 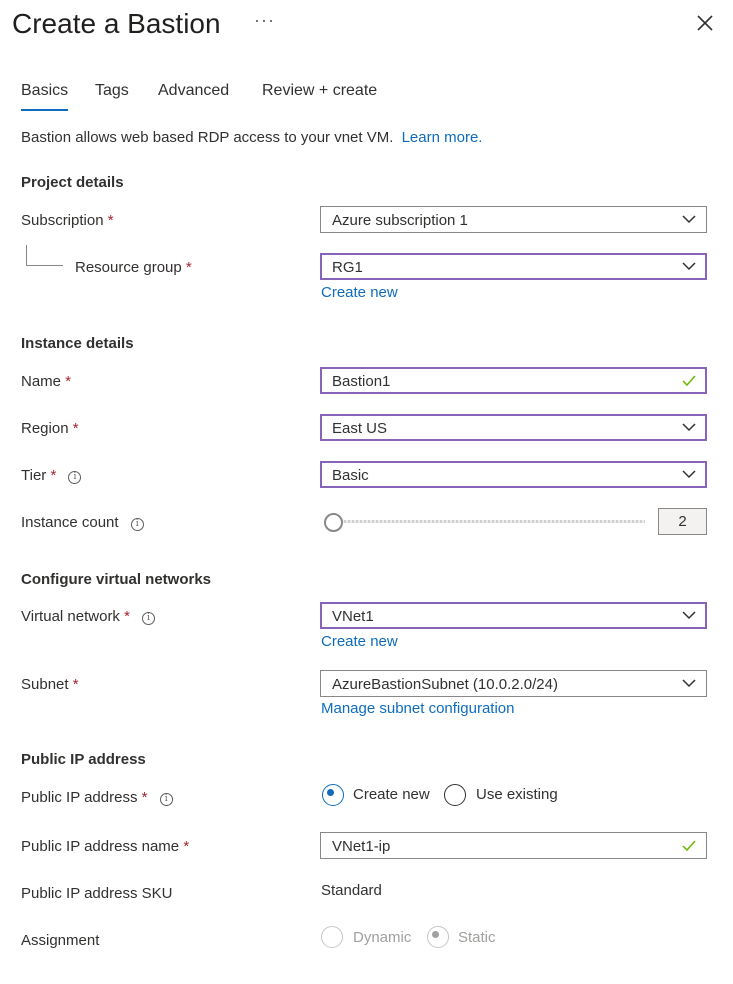 I want to click on resource-group-select: RG1, so click(x=513, y=266).